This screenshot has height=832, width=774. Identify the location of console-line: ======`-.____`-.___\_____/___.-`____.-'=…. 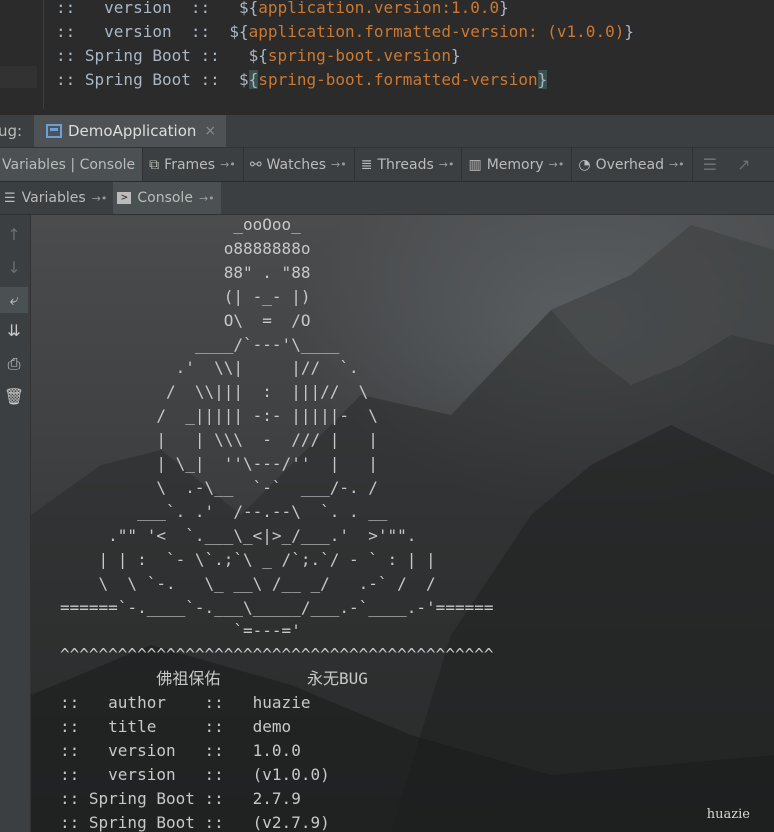
(277, 607).